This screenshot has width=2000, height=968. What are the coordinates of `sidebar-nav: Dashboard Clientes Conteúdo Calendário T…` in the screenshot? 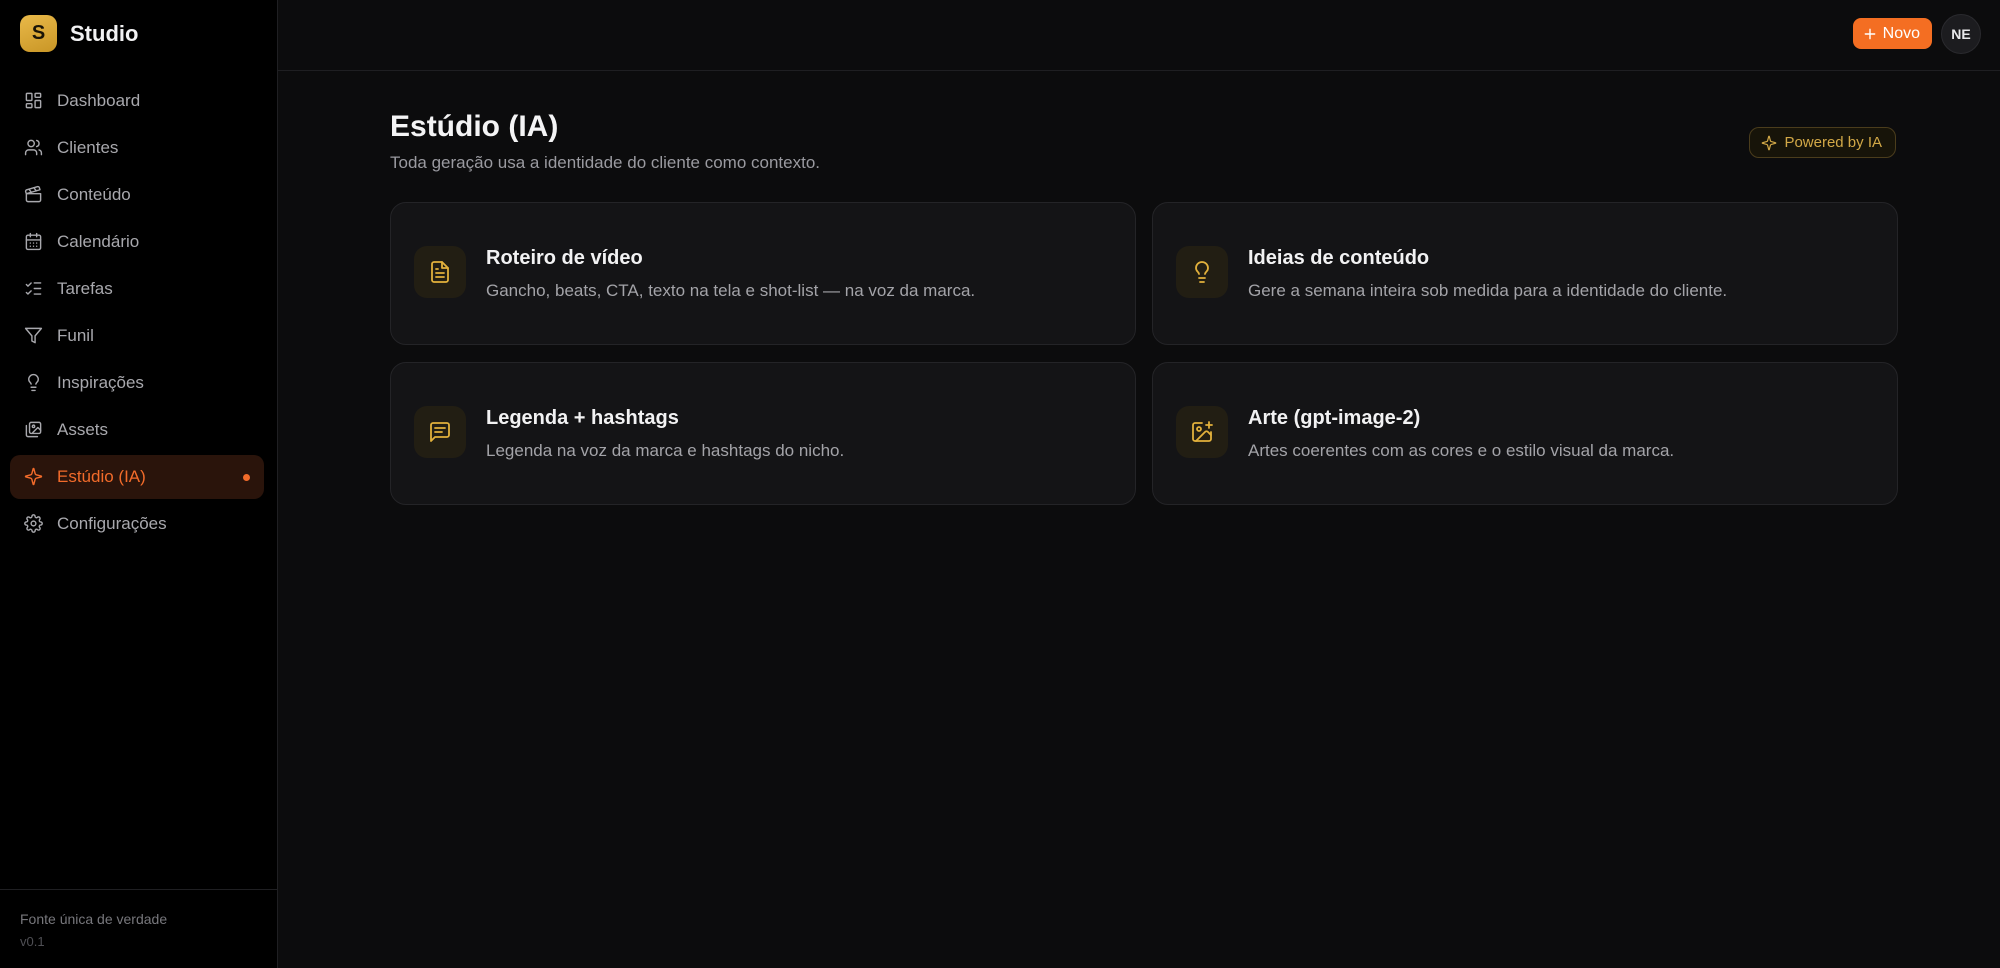 It's located at (137, 314).